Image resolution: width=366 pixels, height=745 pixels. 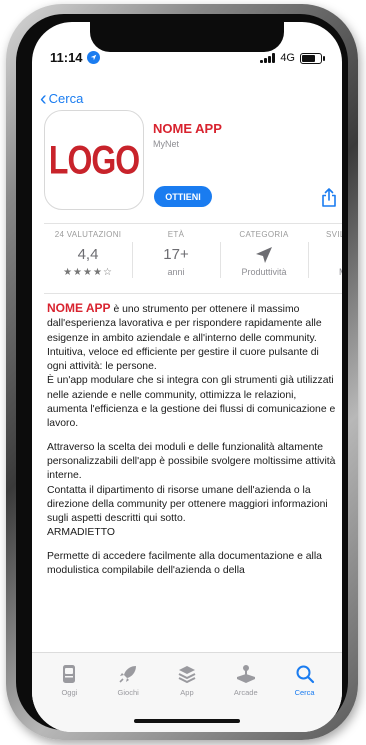 What do you see at coordinates (69, 692) in the screenshot?
I see `tab-label: Oggi` at bounding box center [69, 692].